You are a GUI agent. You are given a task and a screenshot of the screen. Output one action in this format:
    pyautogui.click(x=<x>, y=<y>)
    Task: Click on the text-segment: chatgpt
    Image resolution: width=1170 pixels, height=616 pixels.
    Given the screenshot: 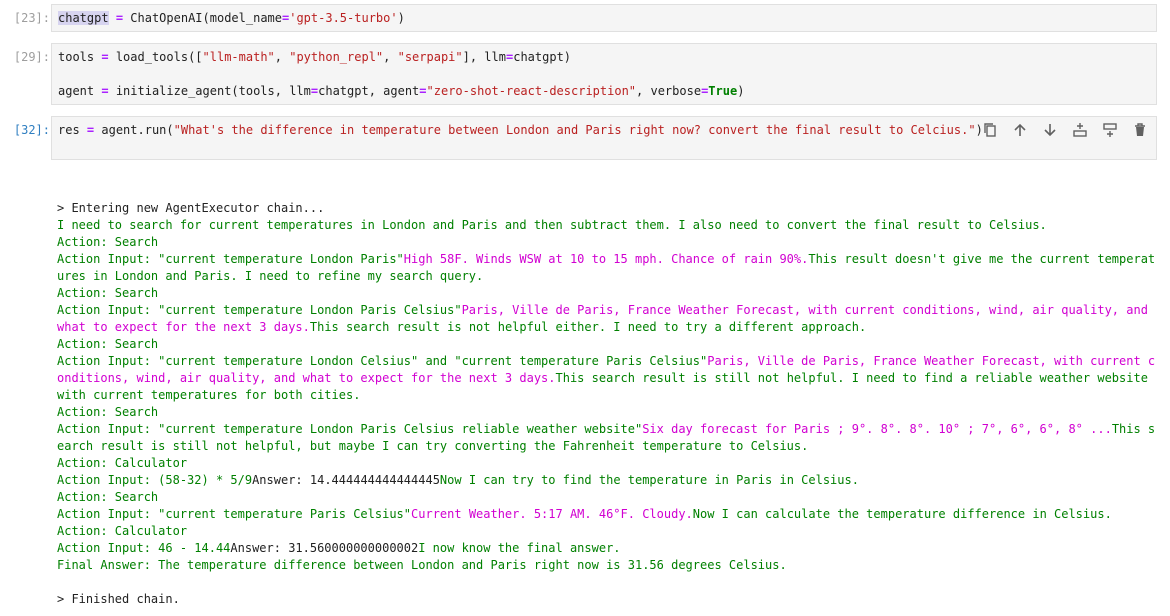 What is the action you would take?
    pyautogui.click(x=83, y=18)
    